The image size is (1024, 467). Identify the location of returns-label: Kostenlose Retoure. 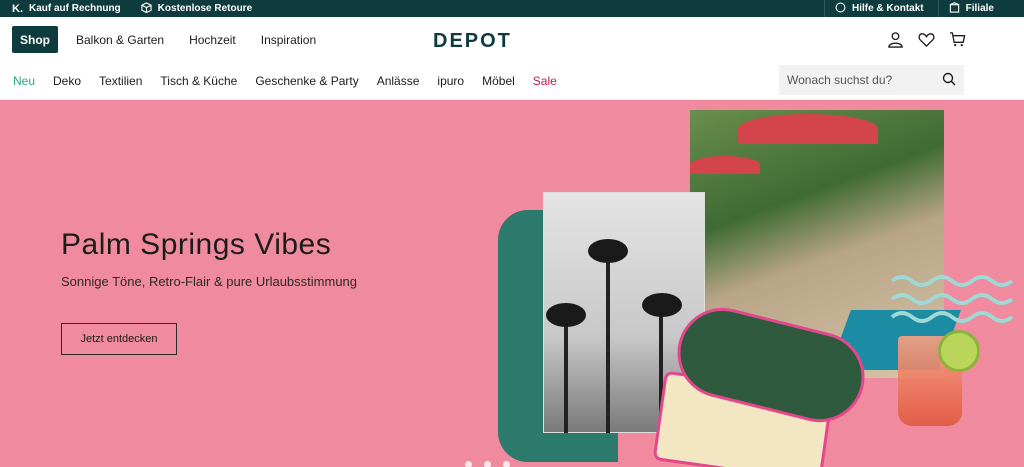
(205, 8).